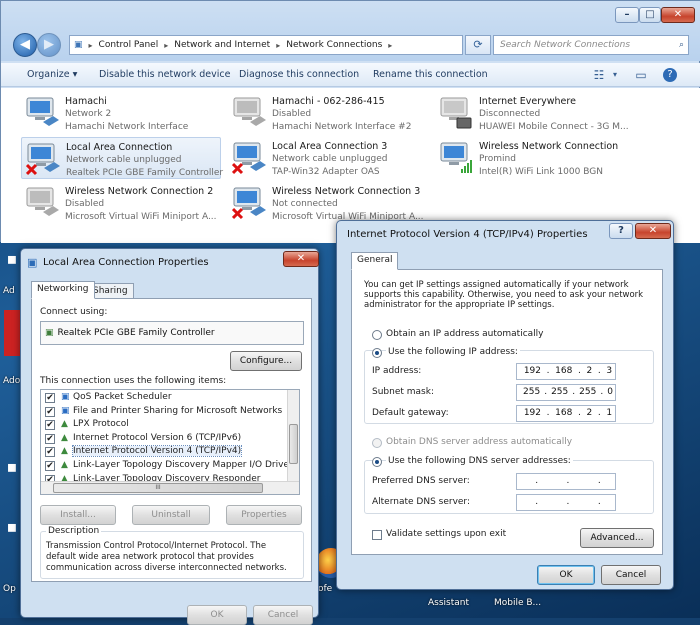 This screenshot has height=625, width=700. Describe the element at coordinates (541, 172) in the screenshot. I see `connection-device: Intel(R) WiFi Link 1000 BGN` at that location.